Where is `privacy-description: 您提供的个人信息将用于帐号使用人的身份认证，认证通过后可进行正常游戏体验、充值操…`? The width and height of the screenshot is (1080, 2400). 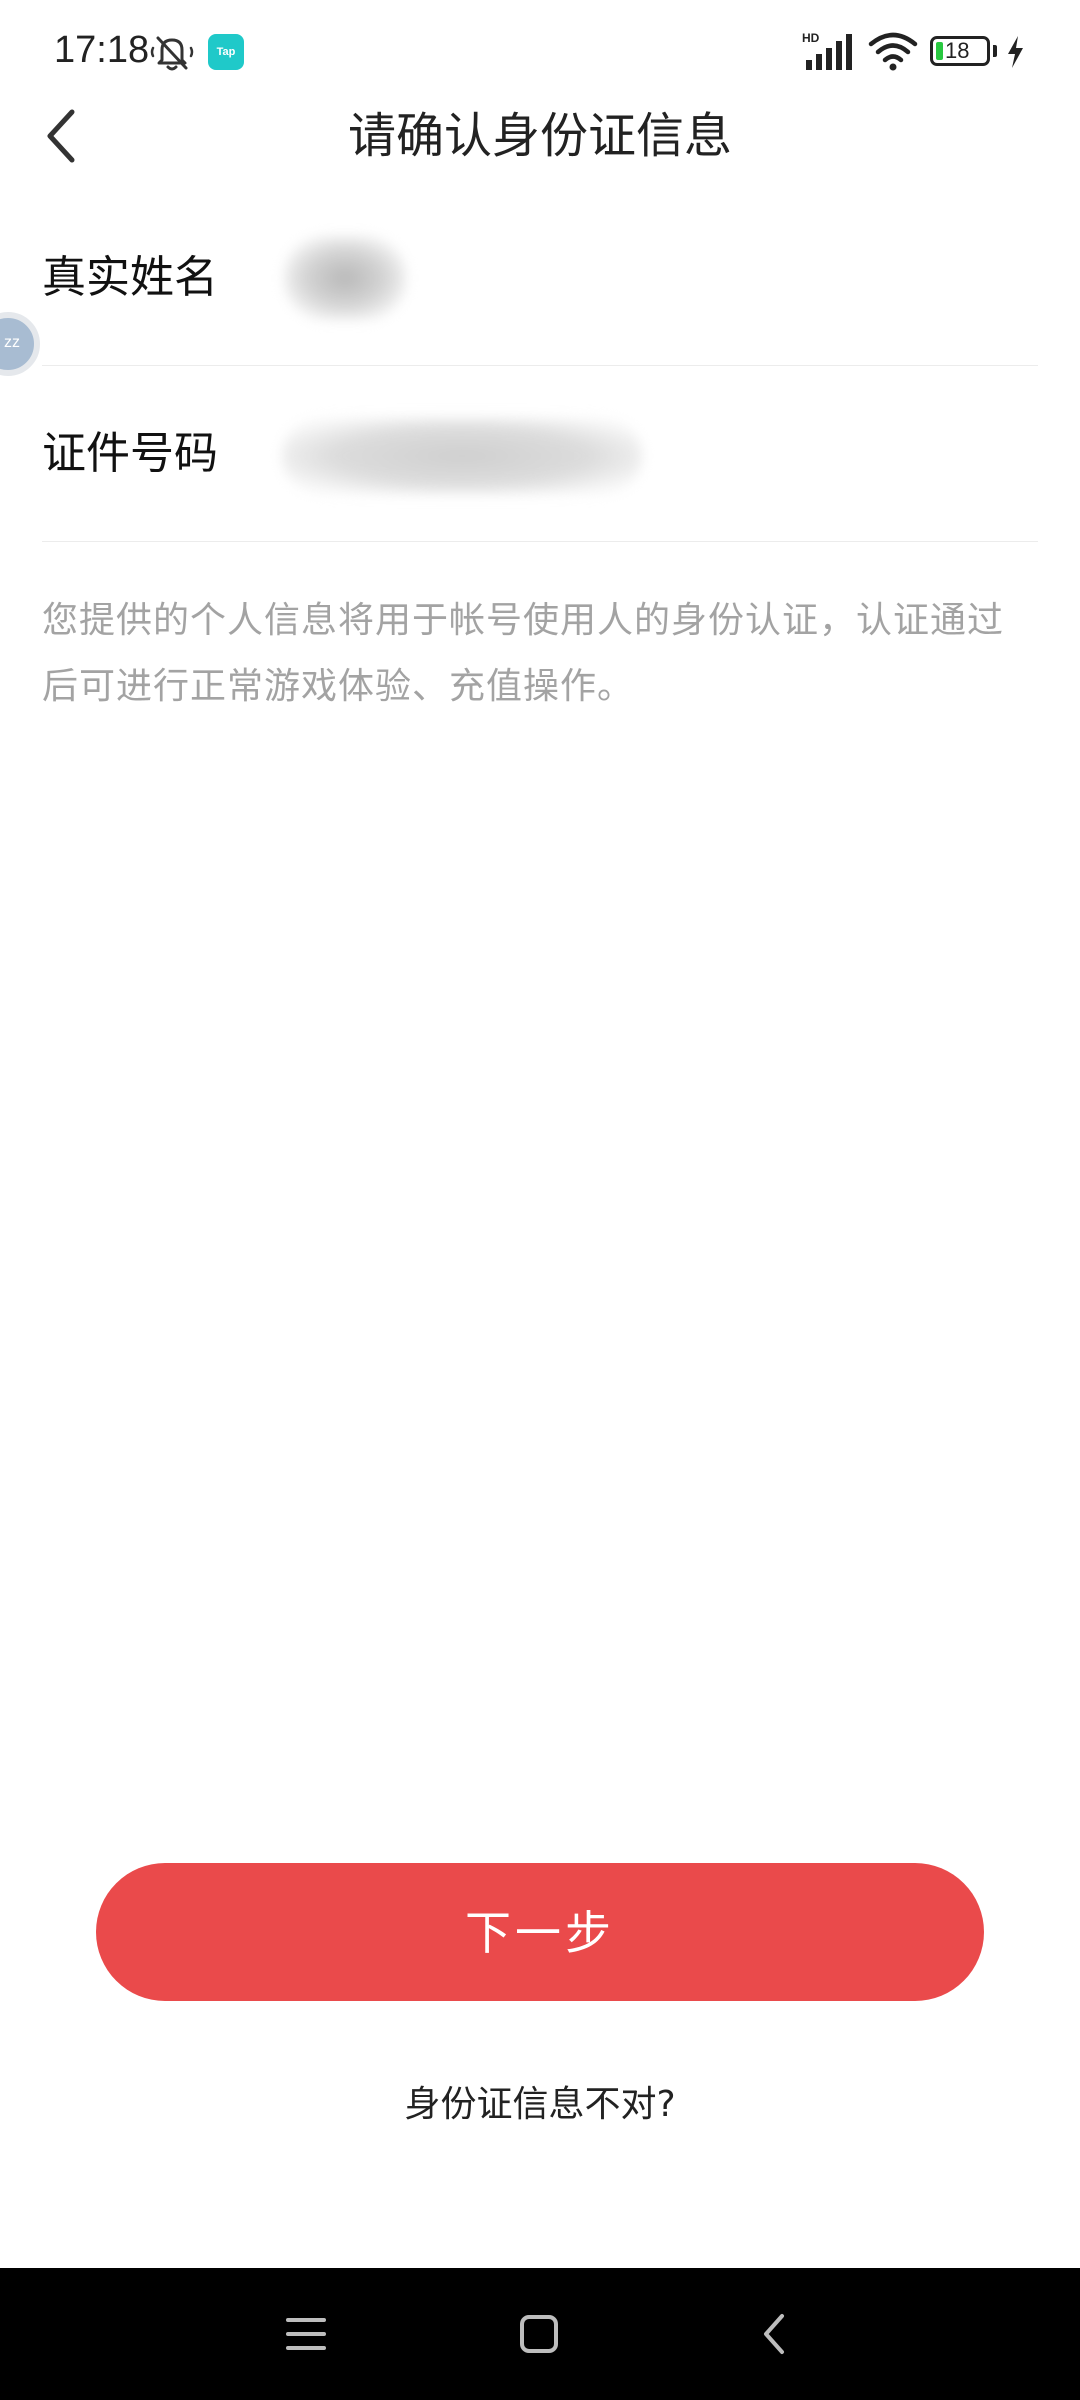 privacy-description: 您提供的个人信息将用于帐号使用人的身份认证，认证通过后可进行正常游戏体验、充值操… is located at coordinates (523, 653).